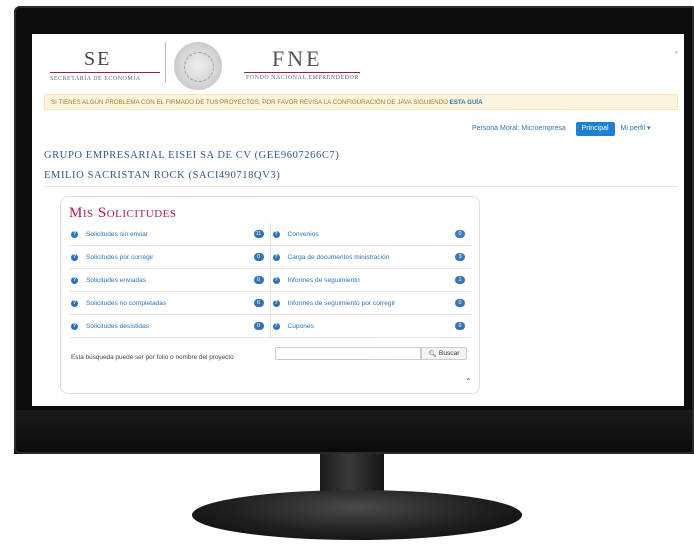  What do you see at coordinates (357, 515) in the screenshot?
I see `monitor-stand-base` at bounding box center [357, 515].